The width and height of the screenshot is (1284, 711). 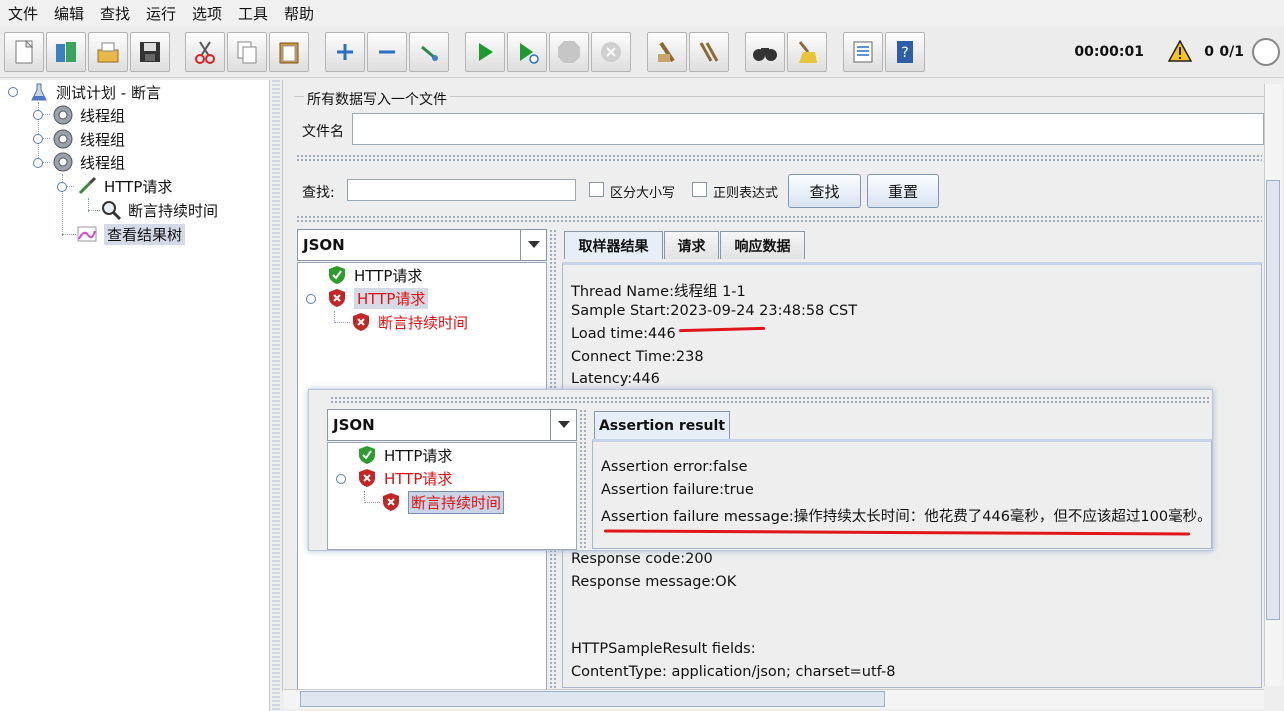 I want to click on inset-result-item-1: HTTP请求, so click(x=404, y=455).